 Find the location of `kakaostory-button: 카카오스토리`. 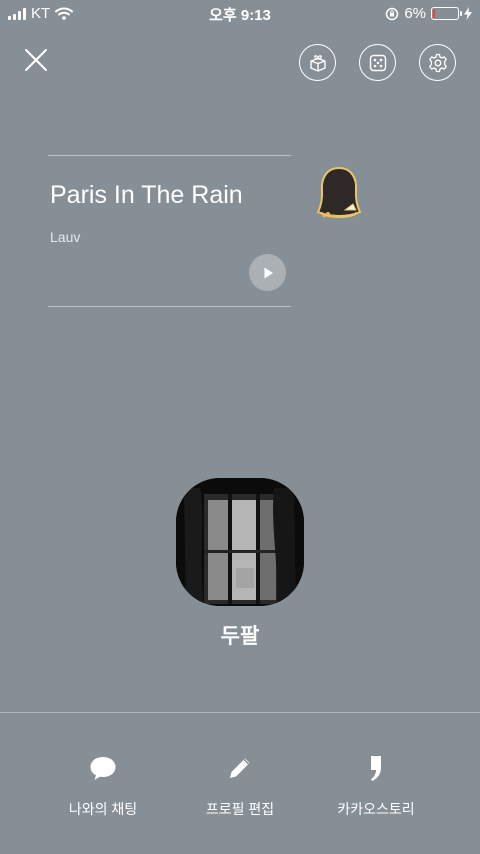

kakaostory-button: 카카오스토리 is located at coordinates (376, 785).